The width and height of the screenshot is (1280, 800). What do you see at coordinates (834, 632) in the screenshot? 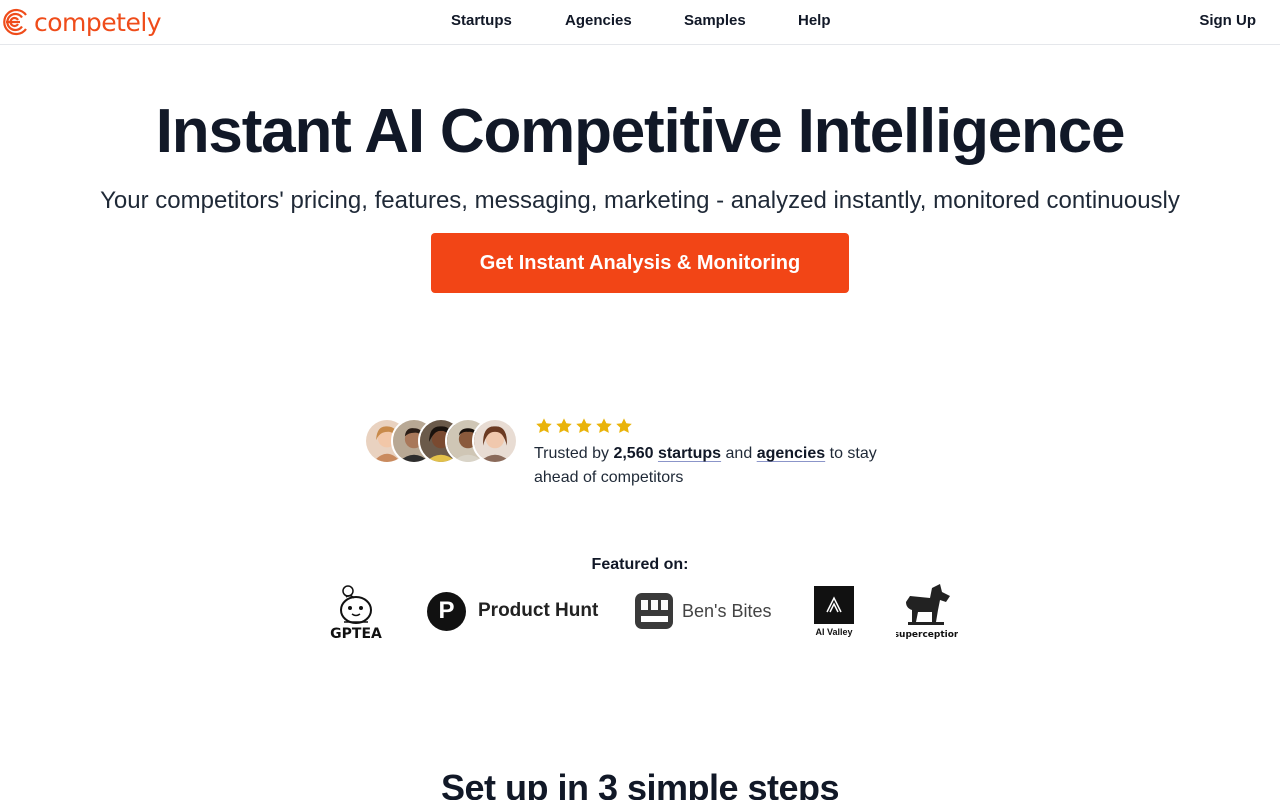
I see `ai-valley-text: AI Valley` at bounding box center [834, 632].